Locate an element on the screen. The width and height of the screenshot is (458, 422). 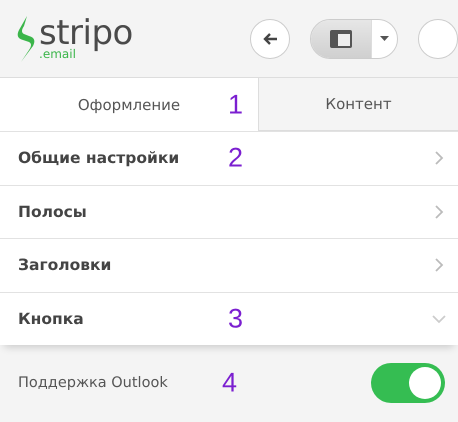
annotation-number: 3 is located at coordinates (236, 318).